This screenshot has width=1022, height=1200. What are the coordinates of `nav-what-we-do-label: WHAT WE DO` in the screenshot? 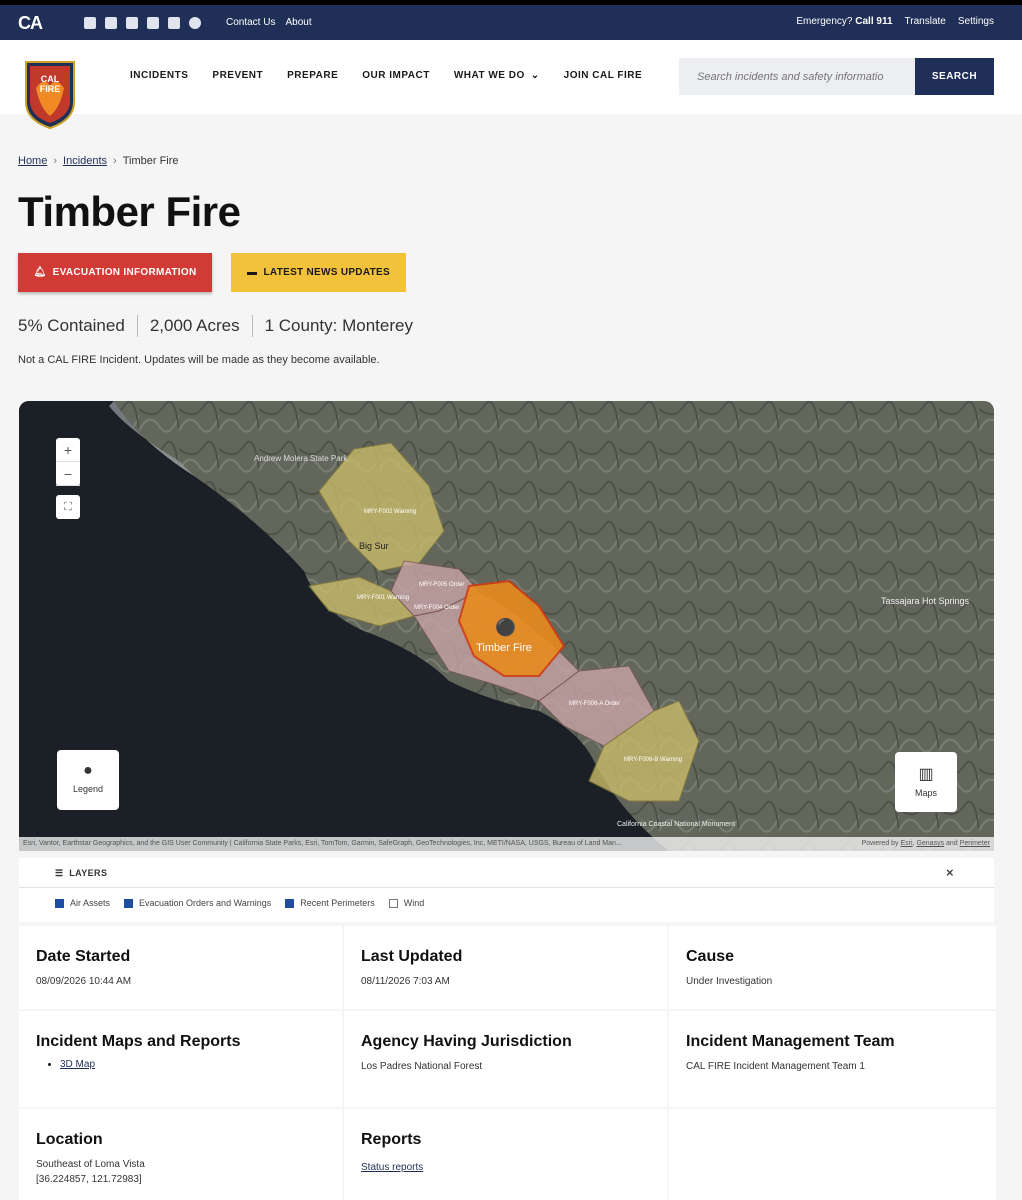 It's located at (489, 75).